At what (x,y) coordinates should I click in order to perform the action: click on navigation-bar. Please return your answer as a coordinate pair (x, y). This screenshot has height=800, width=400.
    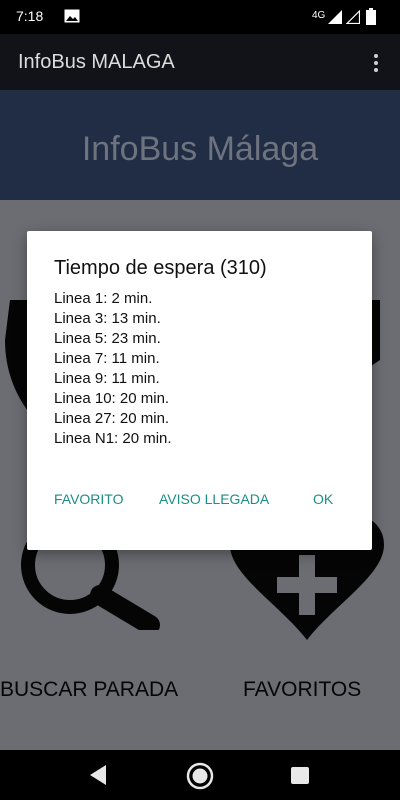
    Looking at the image, I should click on (200, 775).